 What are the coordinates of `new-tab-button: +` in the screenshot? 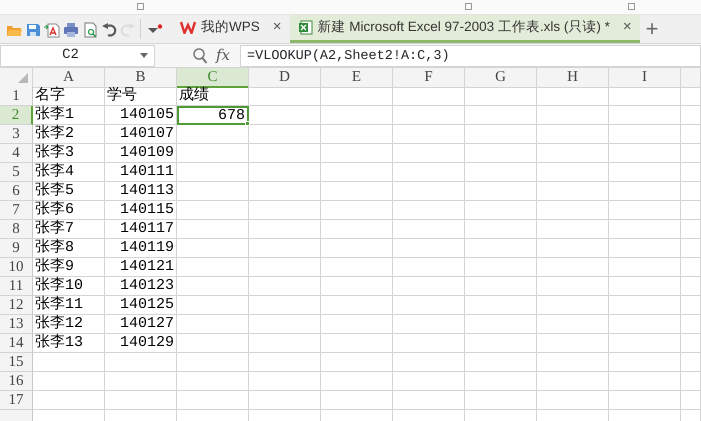 It's located at (652, 29).